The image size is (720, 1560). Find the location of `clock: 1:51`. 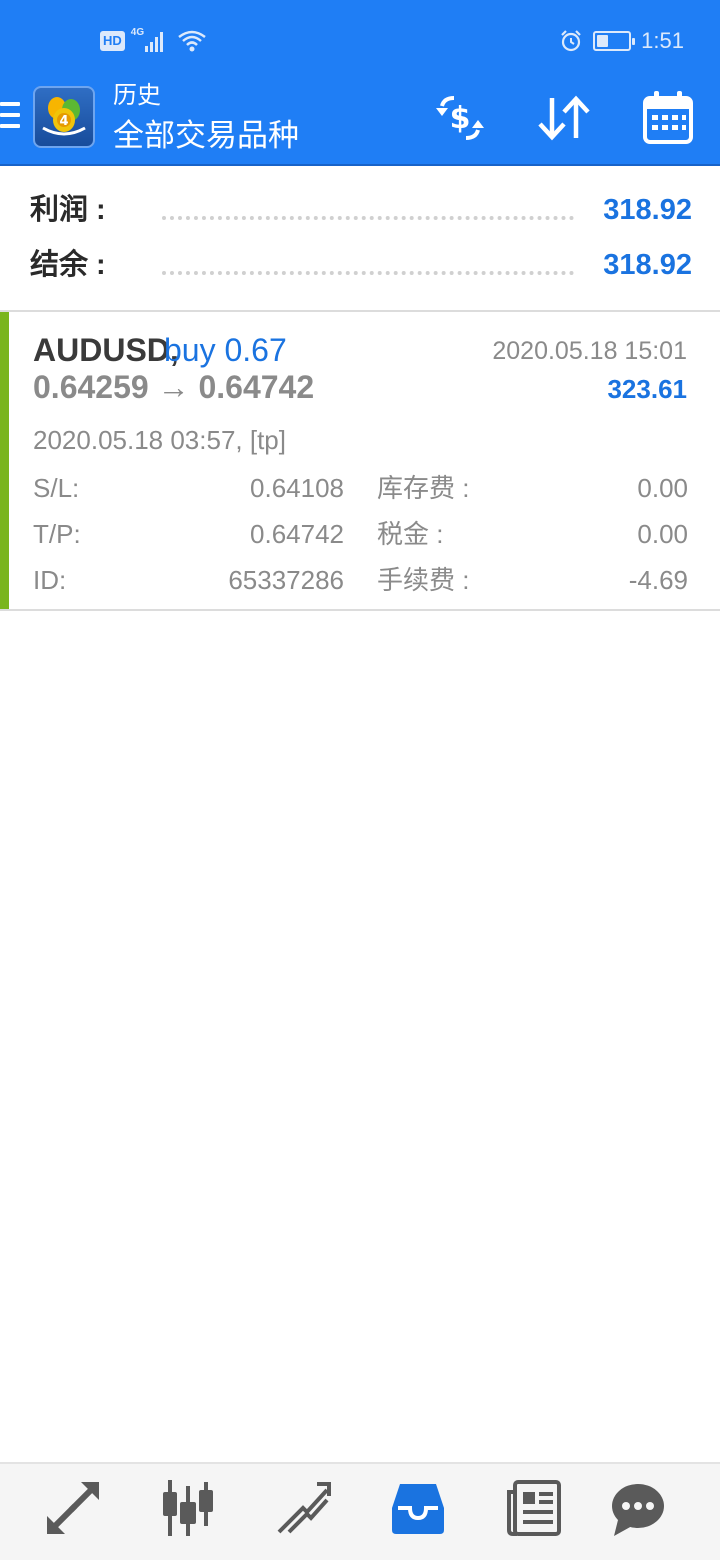

clock: 1:51 is located at coordinates (662, 40).